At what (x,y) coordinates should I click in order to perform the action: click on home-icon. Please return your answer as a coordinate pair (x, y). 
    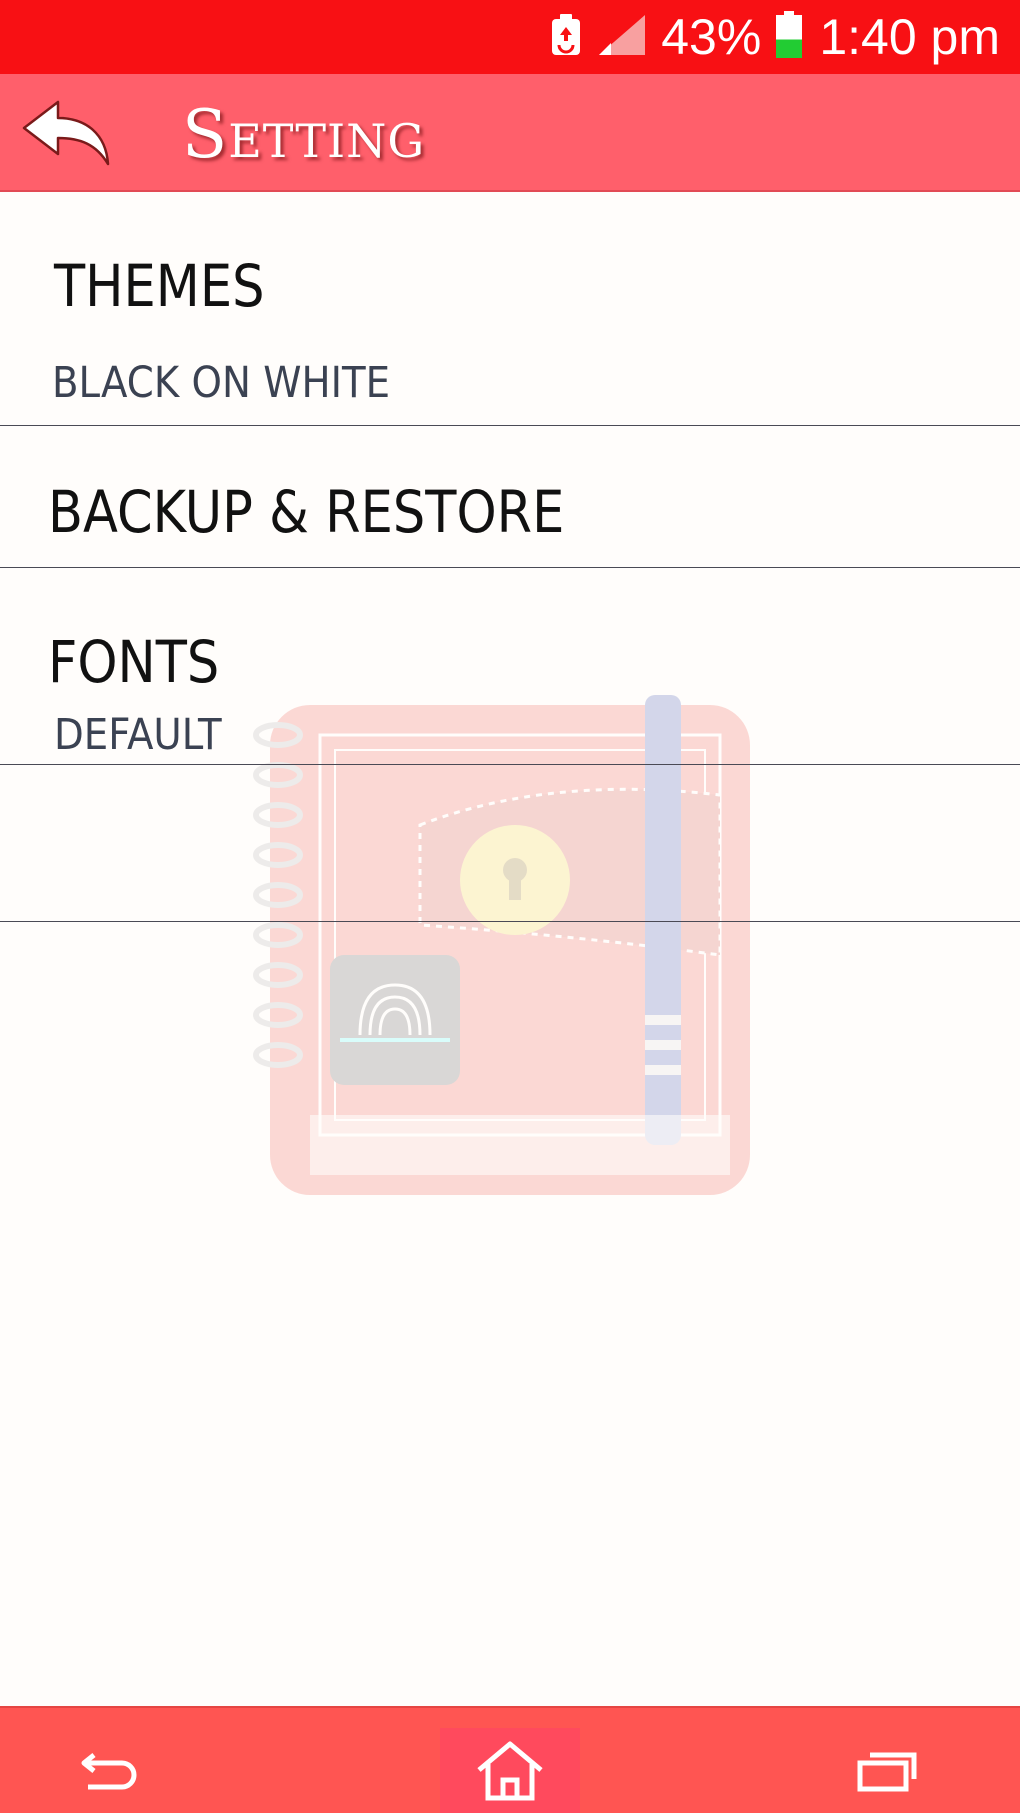
    Looking at the image, I should click on (510, 1771).